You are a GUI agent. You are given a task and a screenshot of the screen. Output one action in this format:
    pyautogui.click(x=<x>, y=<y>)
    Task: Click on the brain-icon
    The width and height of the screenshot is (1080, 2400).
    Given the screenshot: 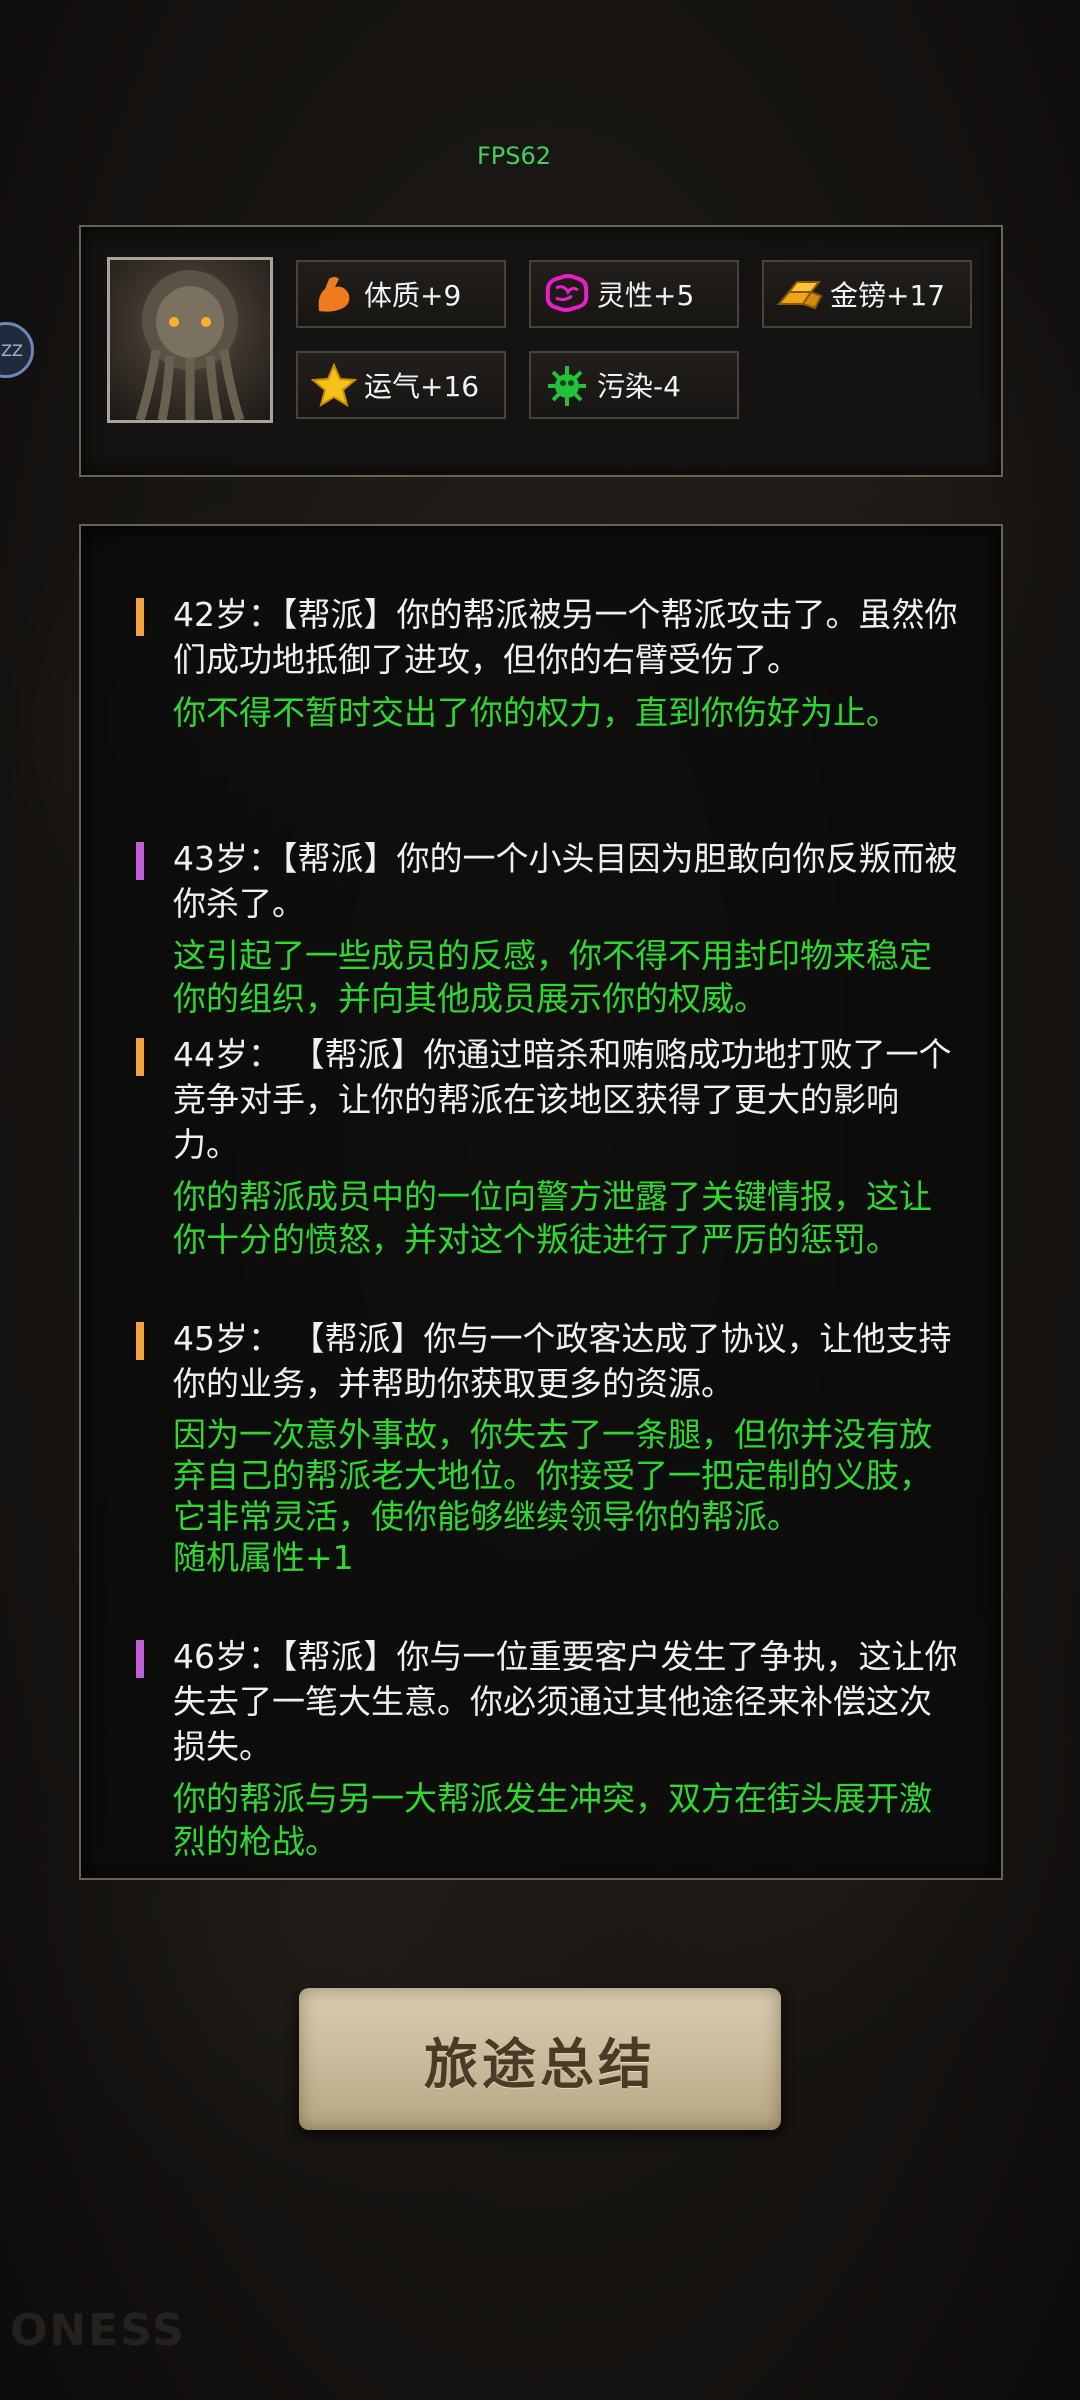 What is the action you would take?
    pyautogui.click(x=567, y=294)
    